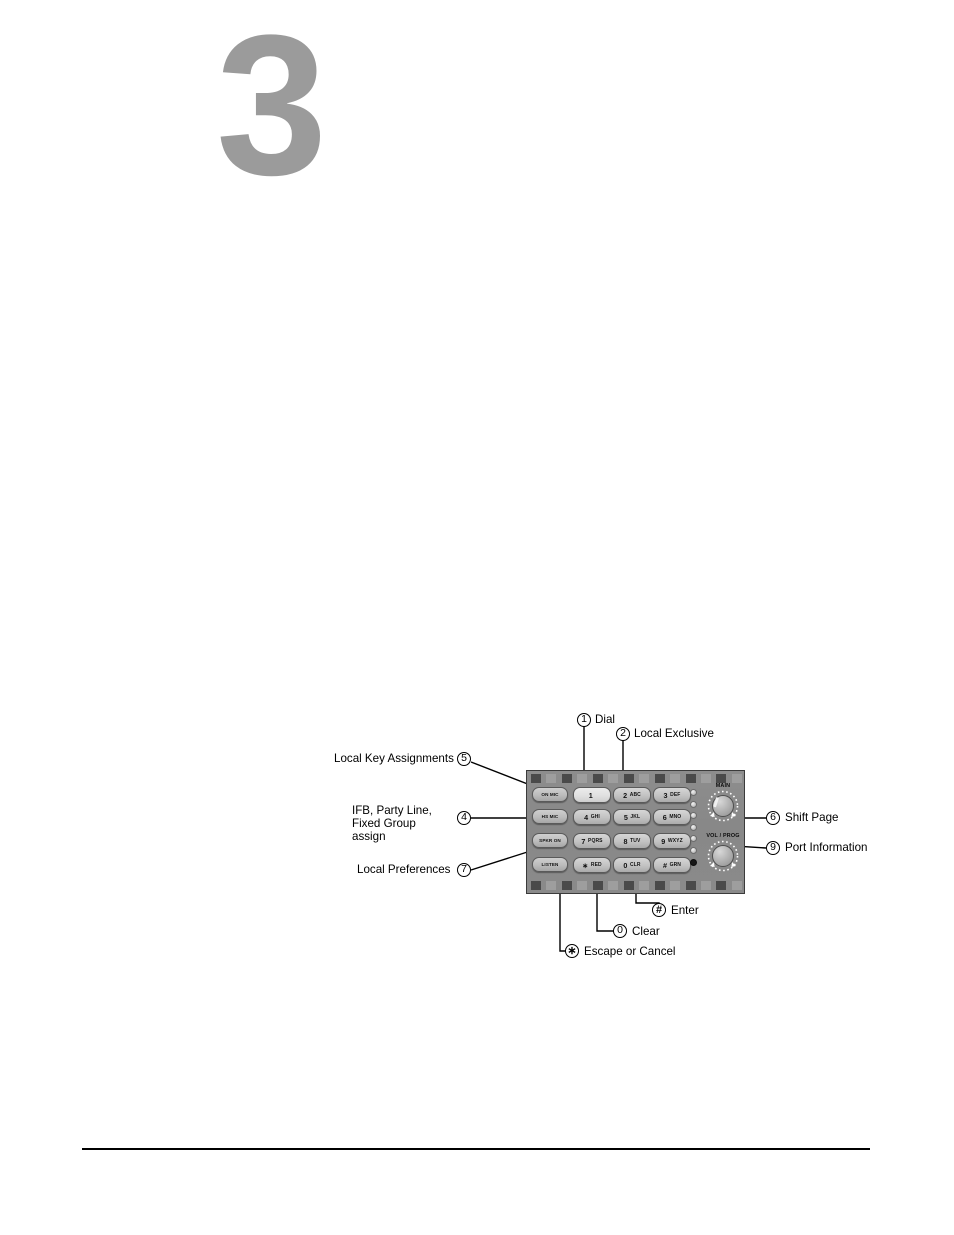  I want to click on key-digit: #, so click(665, 865).